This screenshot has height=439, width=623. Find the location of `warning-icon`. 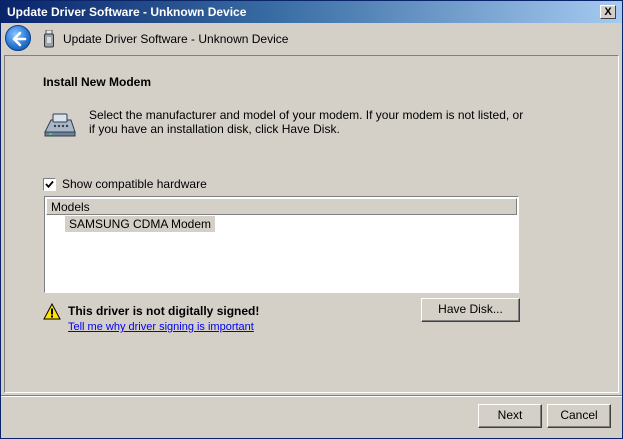

warning-icon is located at coordinates (52, 311).